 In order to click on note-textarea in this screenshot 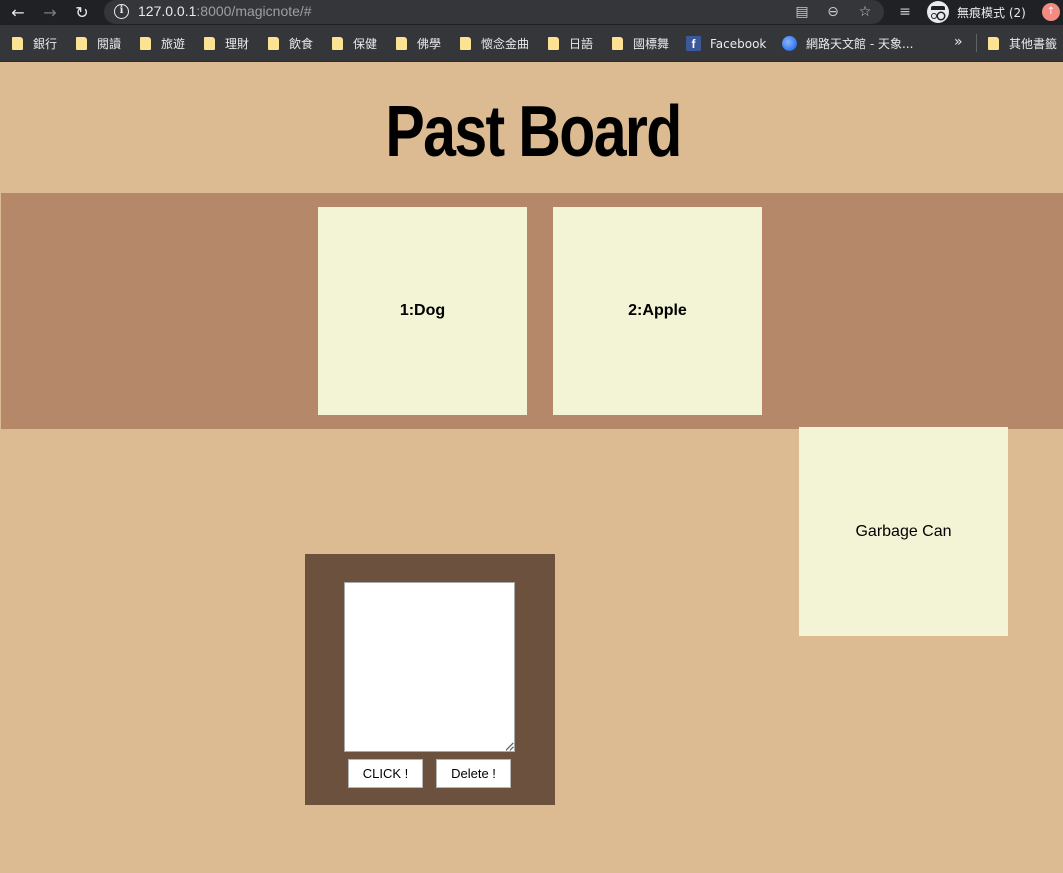, I will do `click(429, 667)`.